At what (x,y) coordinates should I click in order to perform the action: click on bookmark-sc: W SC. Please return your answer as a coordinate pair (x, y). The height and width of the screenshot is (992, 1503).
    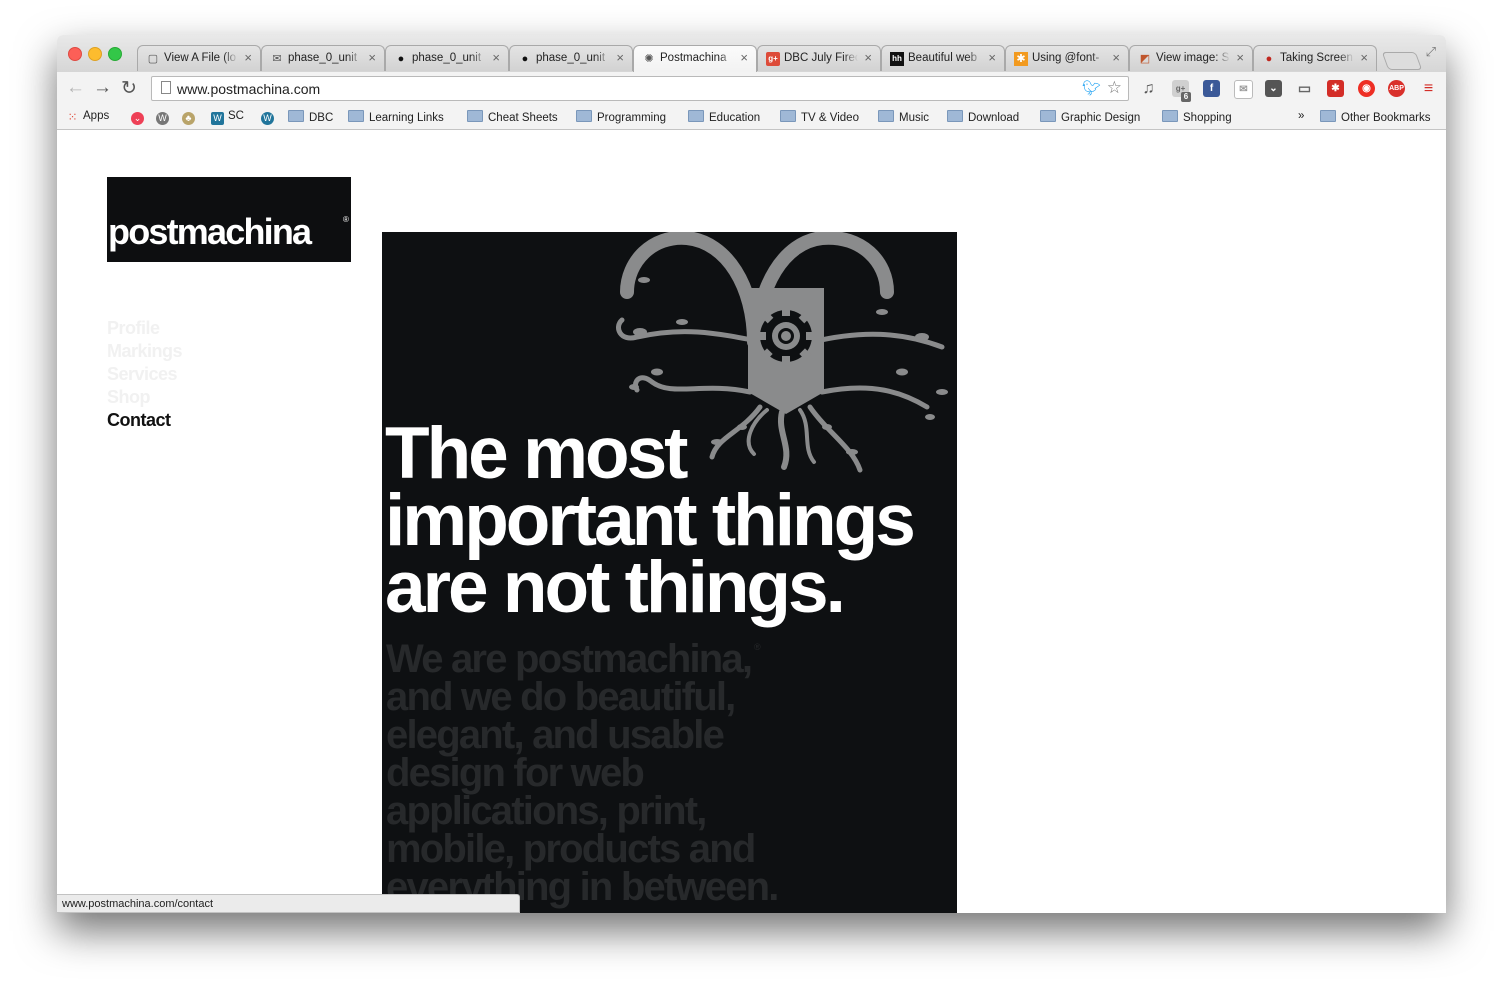
    Looking at the image, I should click on (227, 117).